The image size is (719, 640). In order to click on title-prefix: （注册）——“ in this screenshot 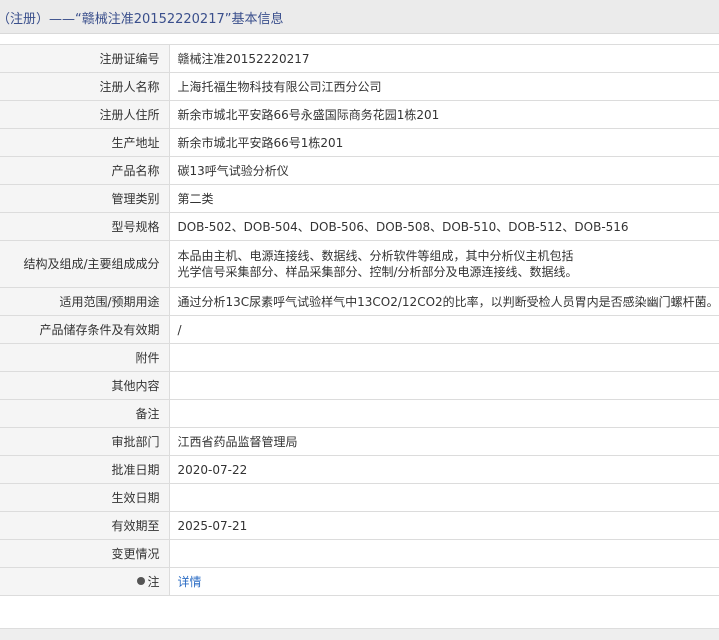, I will do `click(41, 19)`.